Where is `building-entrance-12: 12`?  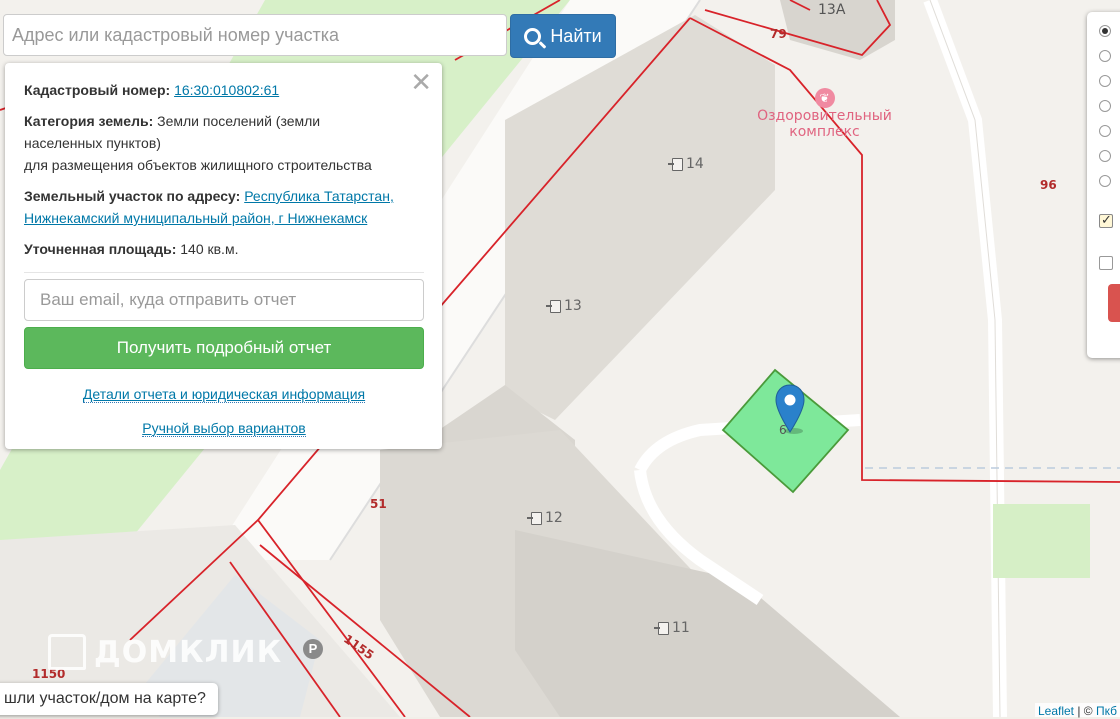
building-entrance-12: 12 is located at coordinates (545, 518).